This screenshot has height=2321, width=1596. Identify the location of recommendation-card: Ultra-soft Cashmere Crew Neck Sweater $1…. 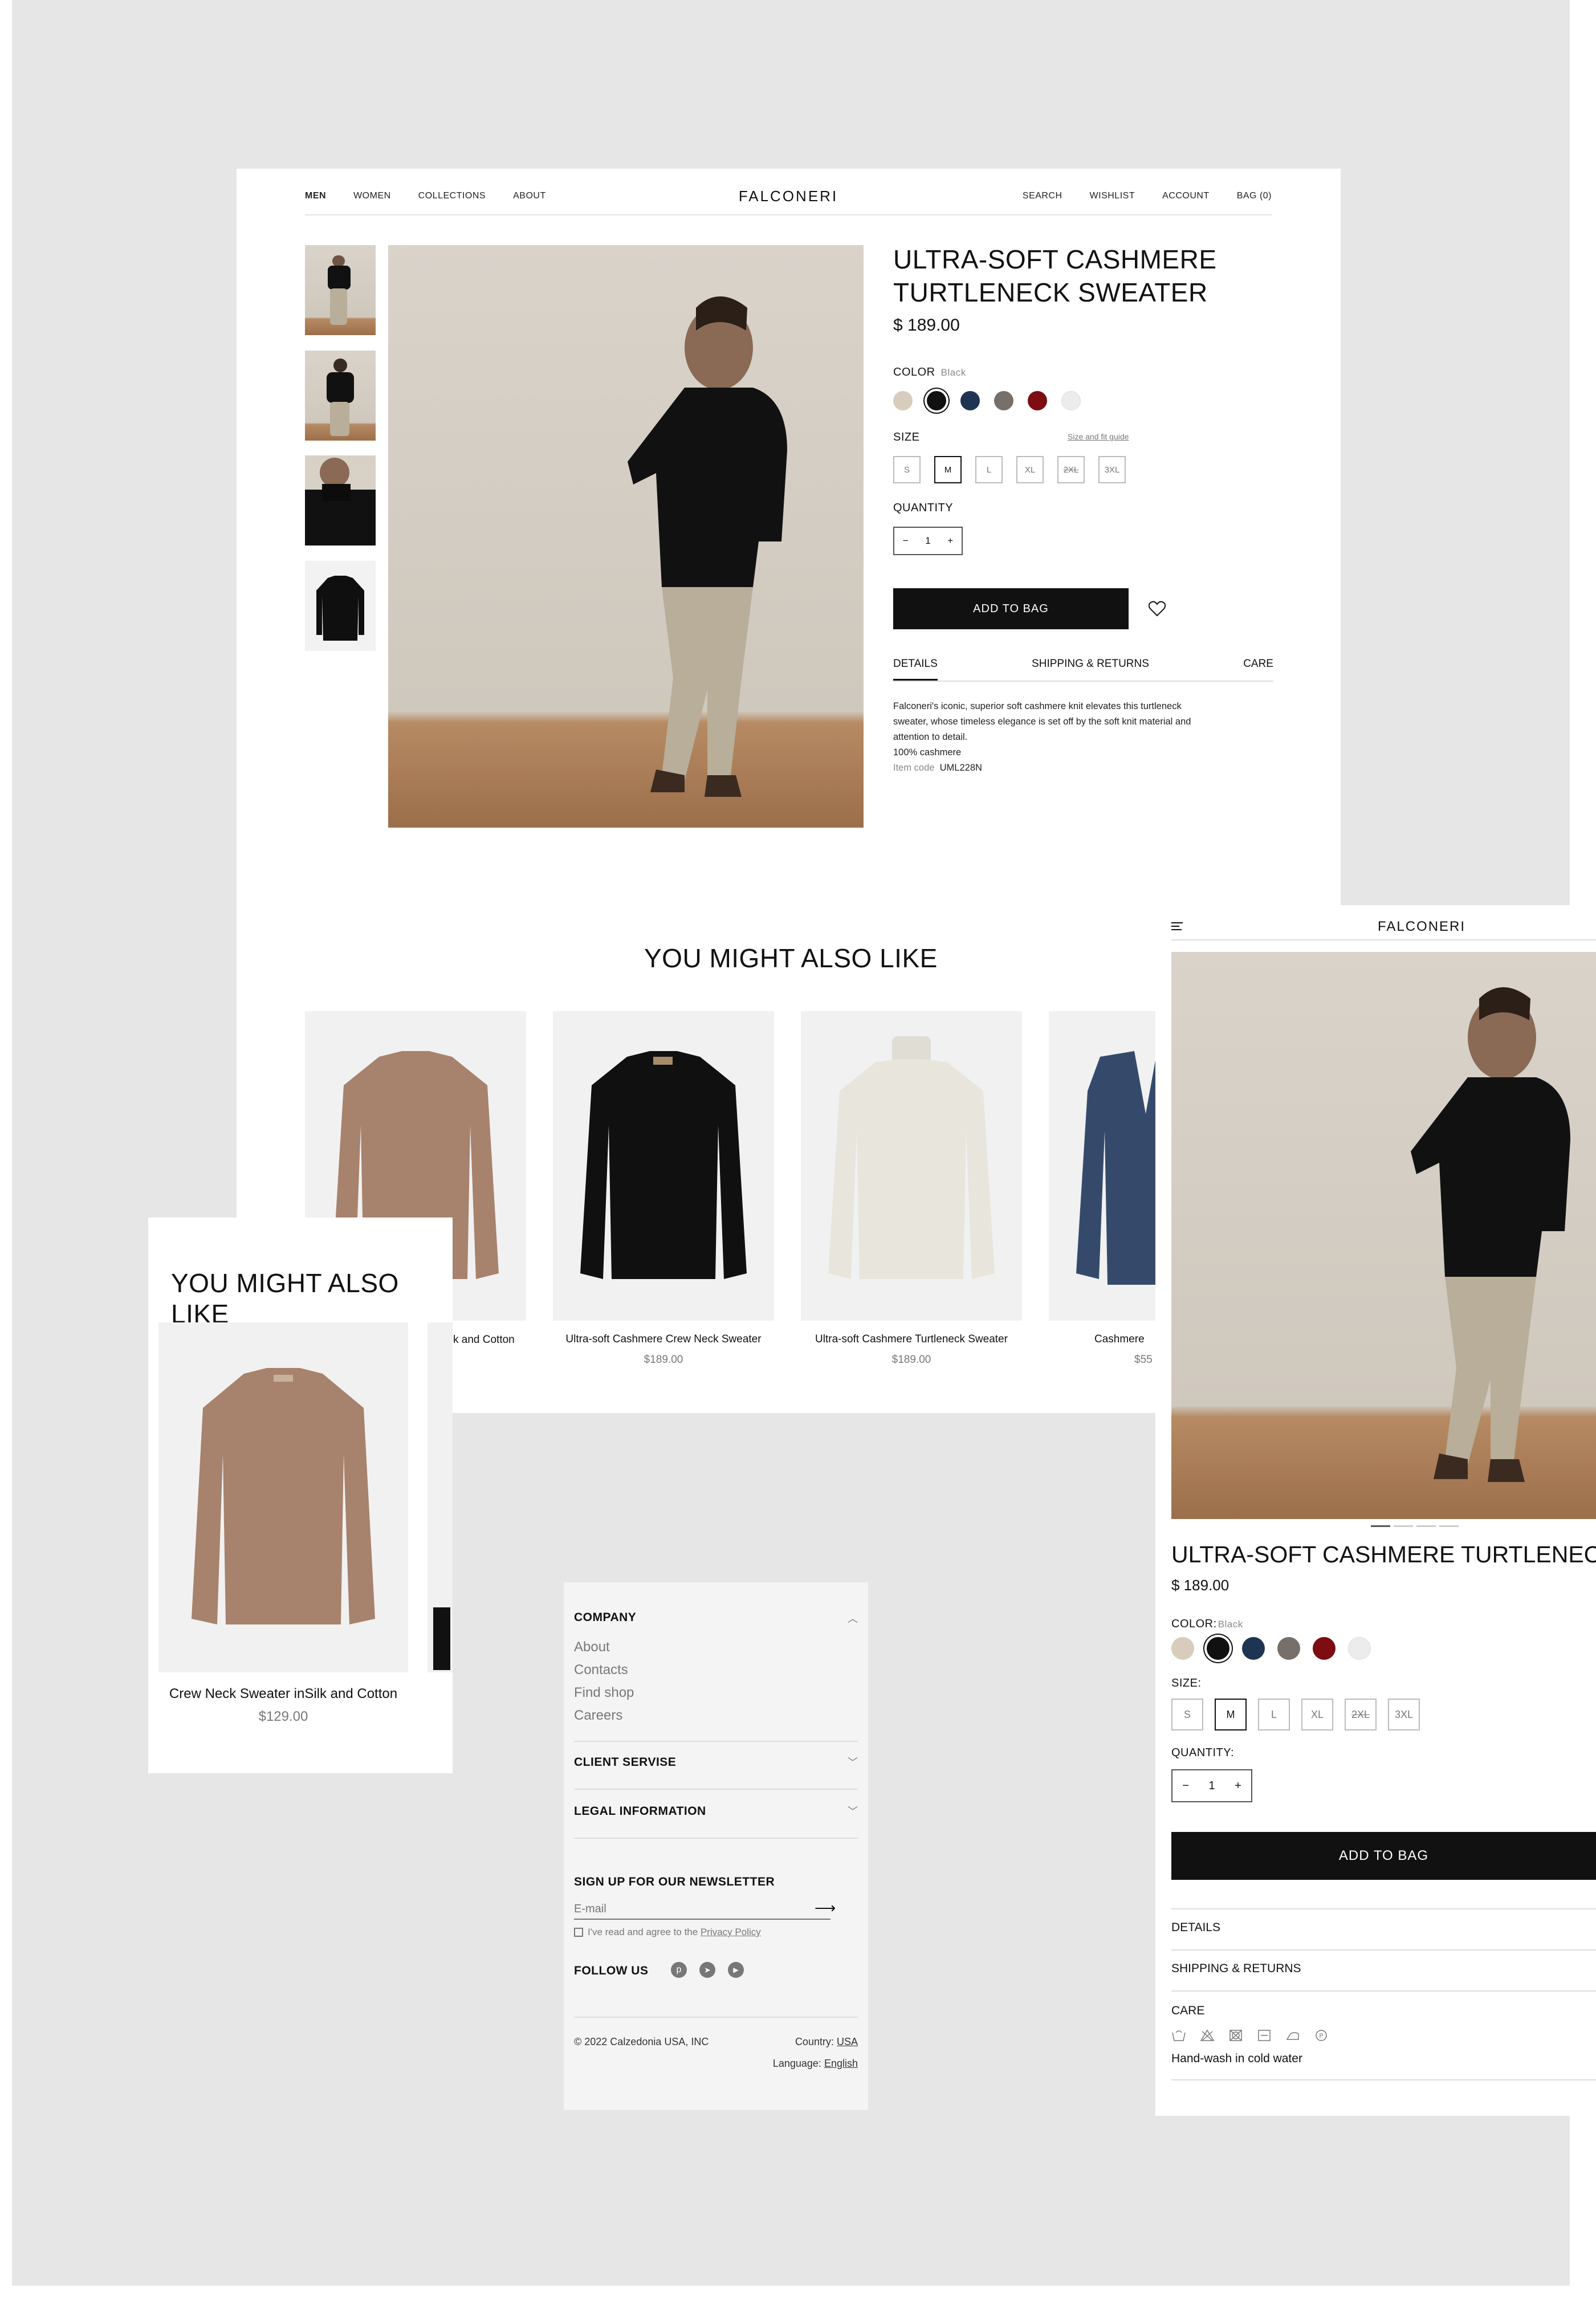
(663, 1188).